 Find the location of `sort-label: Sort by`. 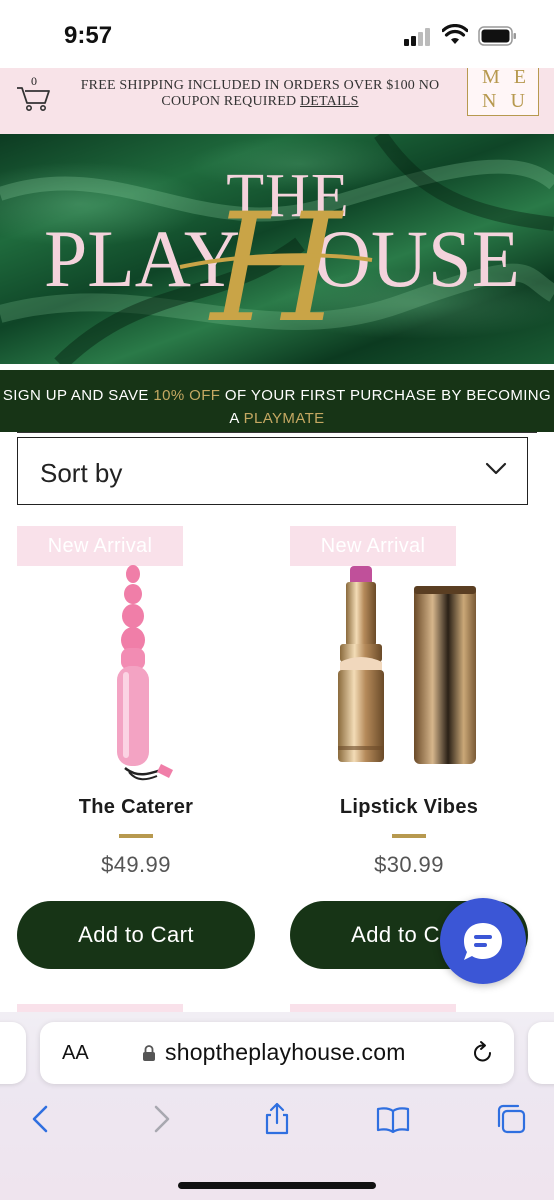

sort-label: Sort by is located at coordinates (81, 473).